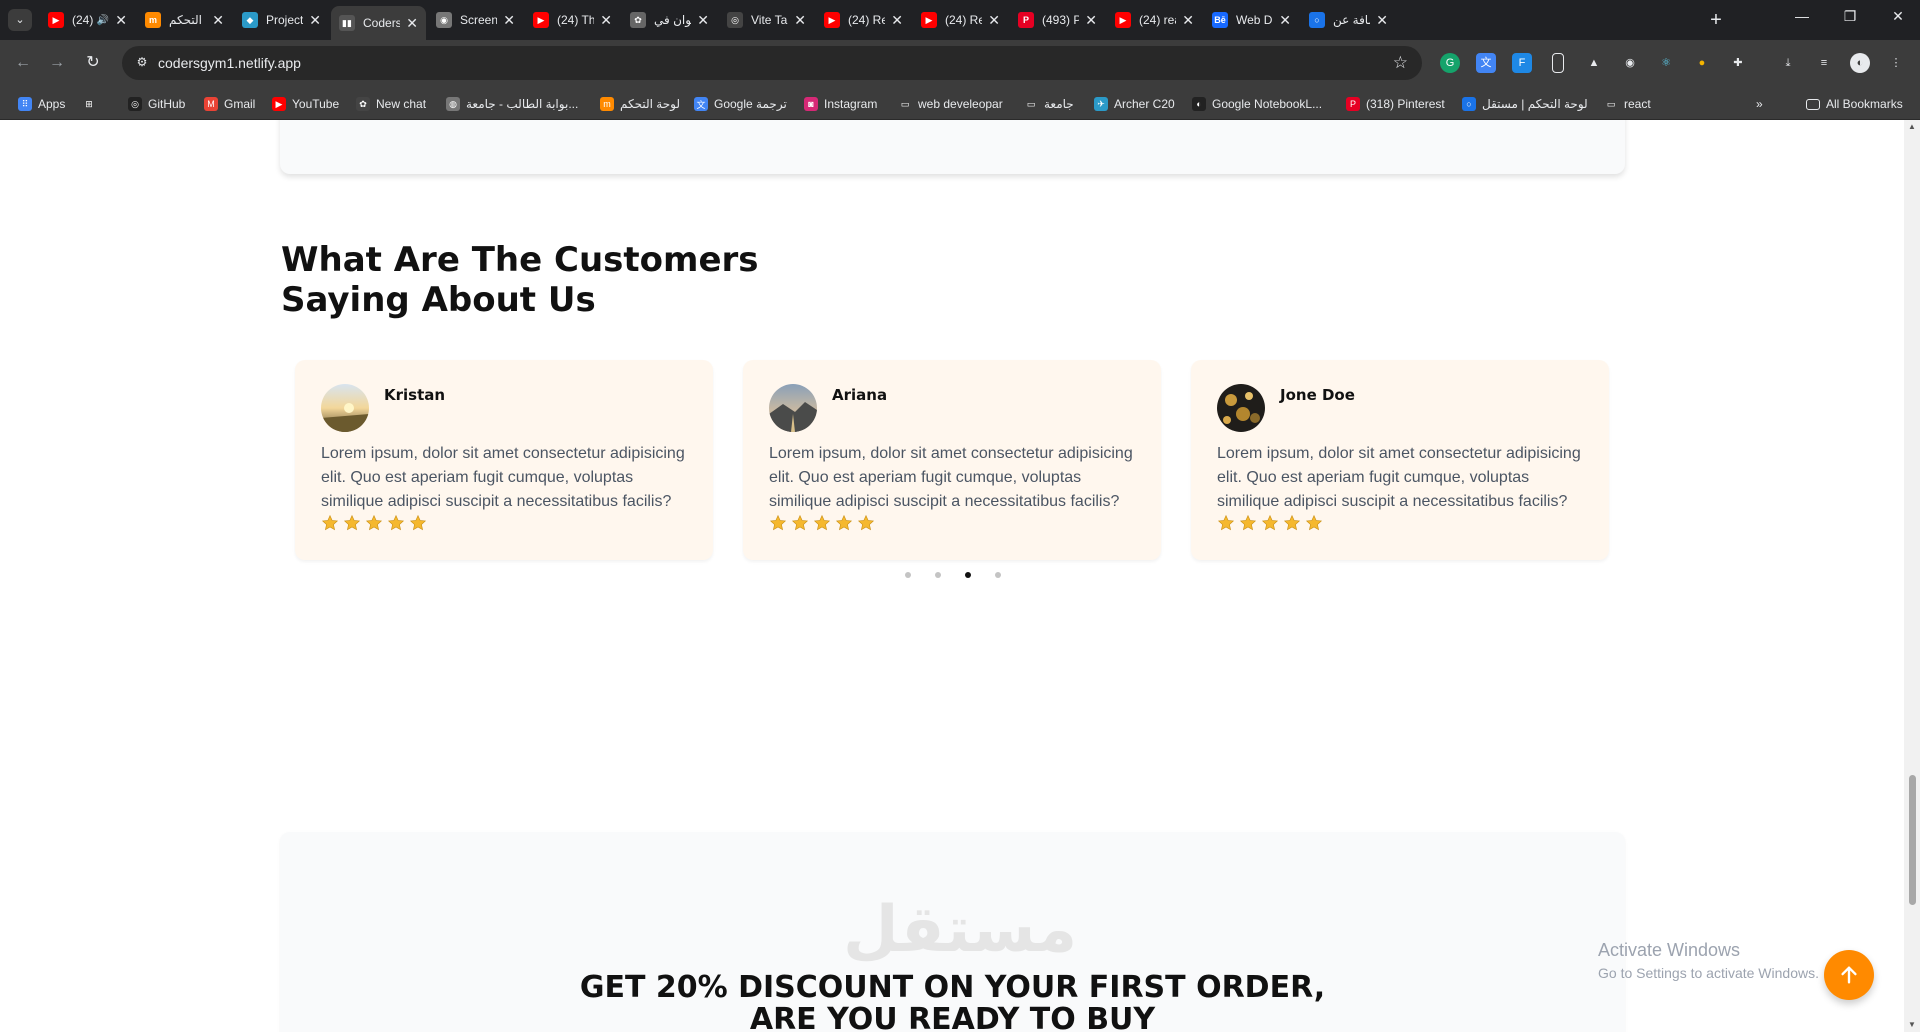 This screenshot has height=1032, width=1920. Describe the element at coordinates (701, 104) in the screenshot. I see `translate-icon: 文` at that location.